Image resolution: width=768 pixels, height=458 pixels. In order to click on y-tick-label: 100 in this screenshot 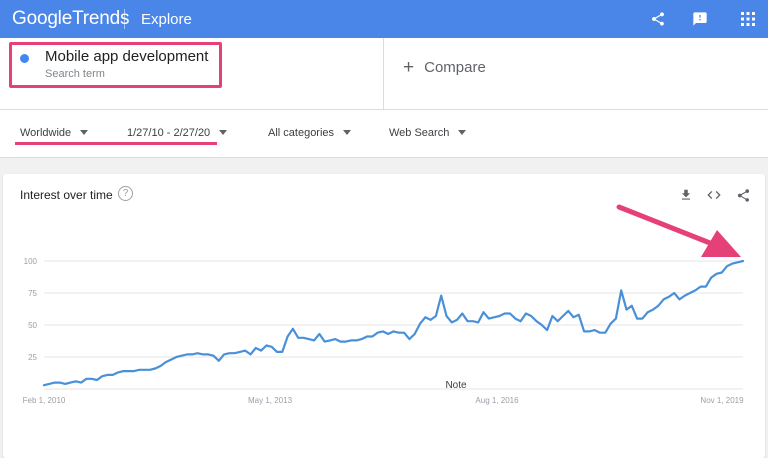, I will do `click(31, 261)`.